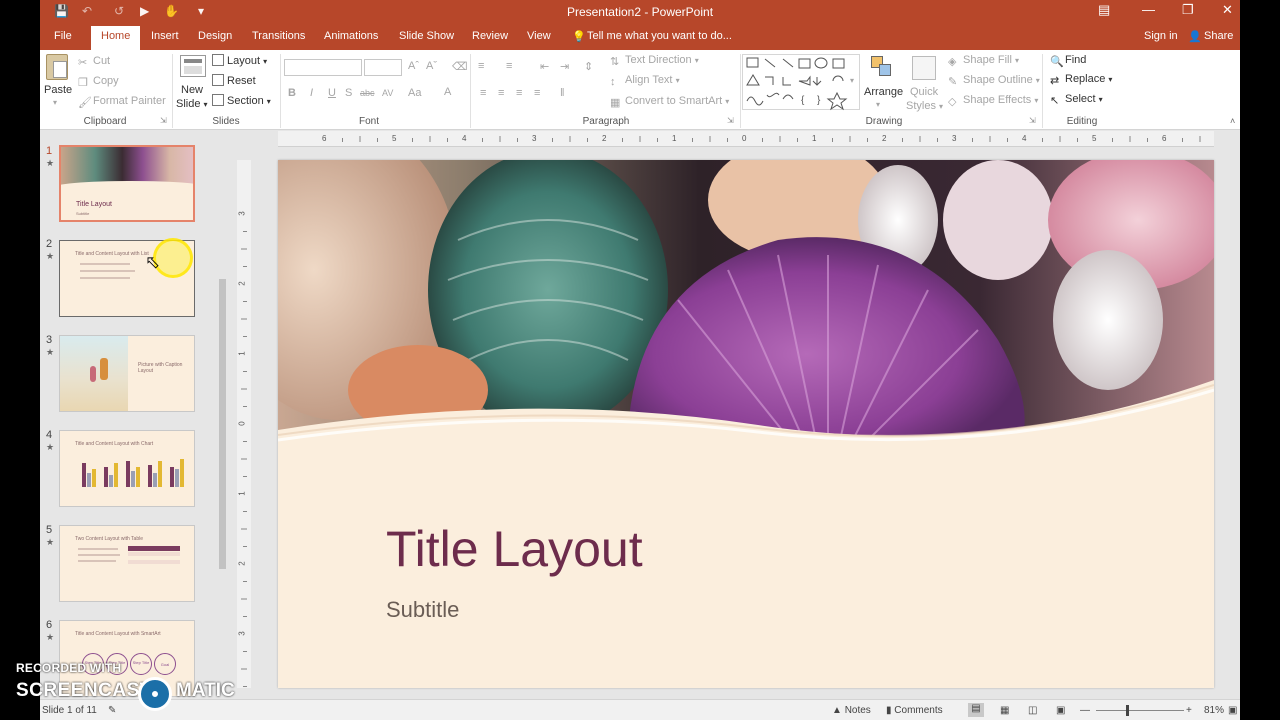  What do you see at coordinates (490, 36) in the screenshot?
I see `tab-review: Review` at bounding box center [490, 36].